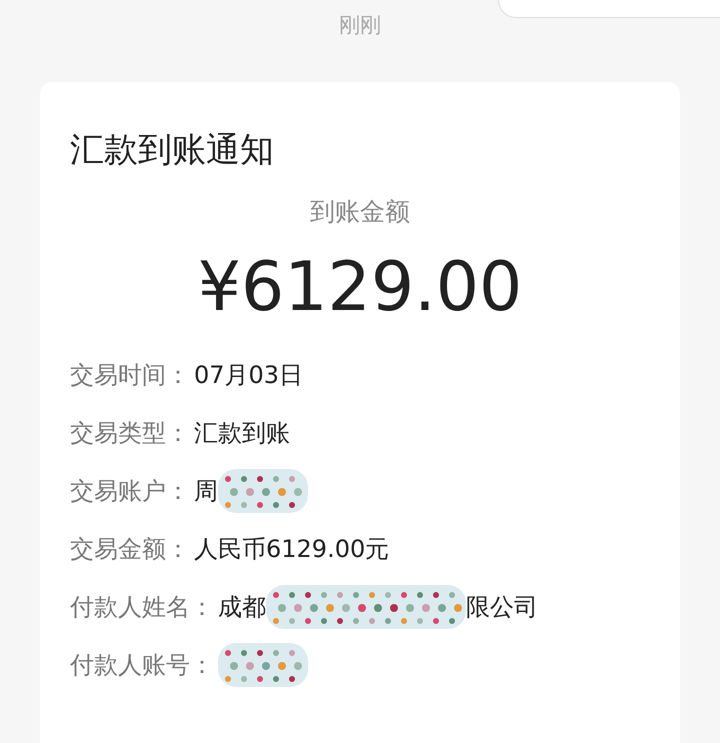  I want to click on field-value: 汇款到账, so click(242, 433).